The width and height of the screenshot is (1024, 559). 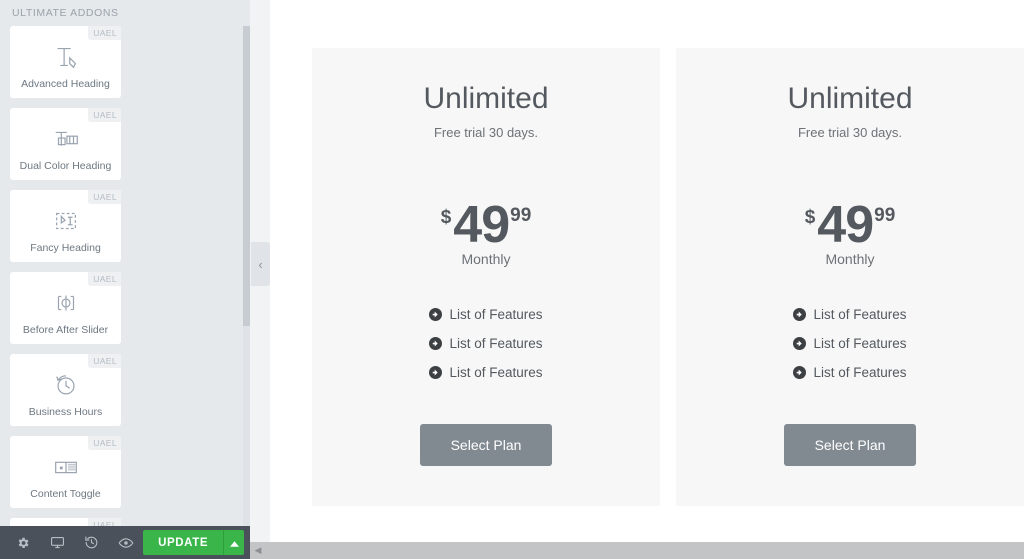 I want to click on chevron-left-icon: ‹, so click(x=260, y=264).